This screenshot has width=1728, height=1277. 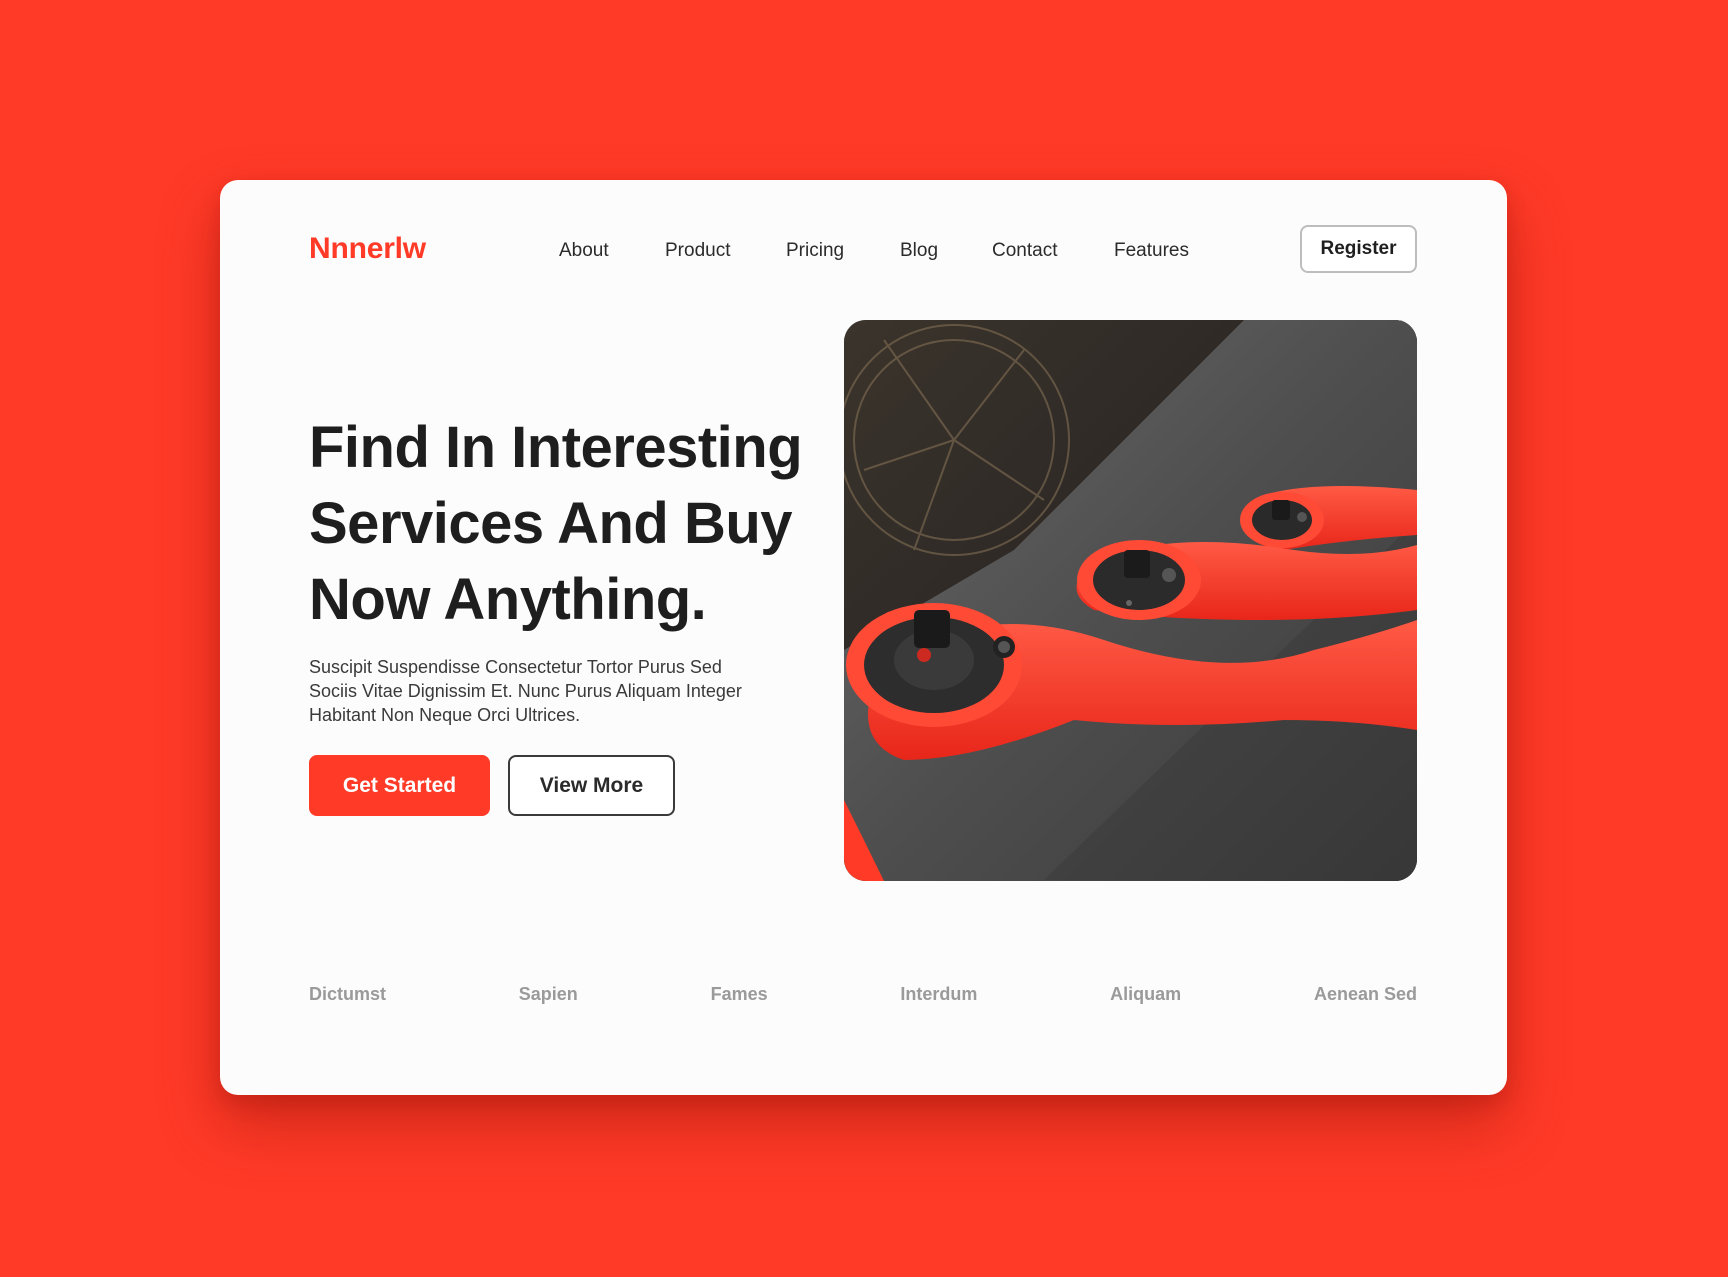 What do you see at coordinates (548, 994) in the screenshot?
I see `partner-logo: Sapien` at bounding box center [548, 994].